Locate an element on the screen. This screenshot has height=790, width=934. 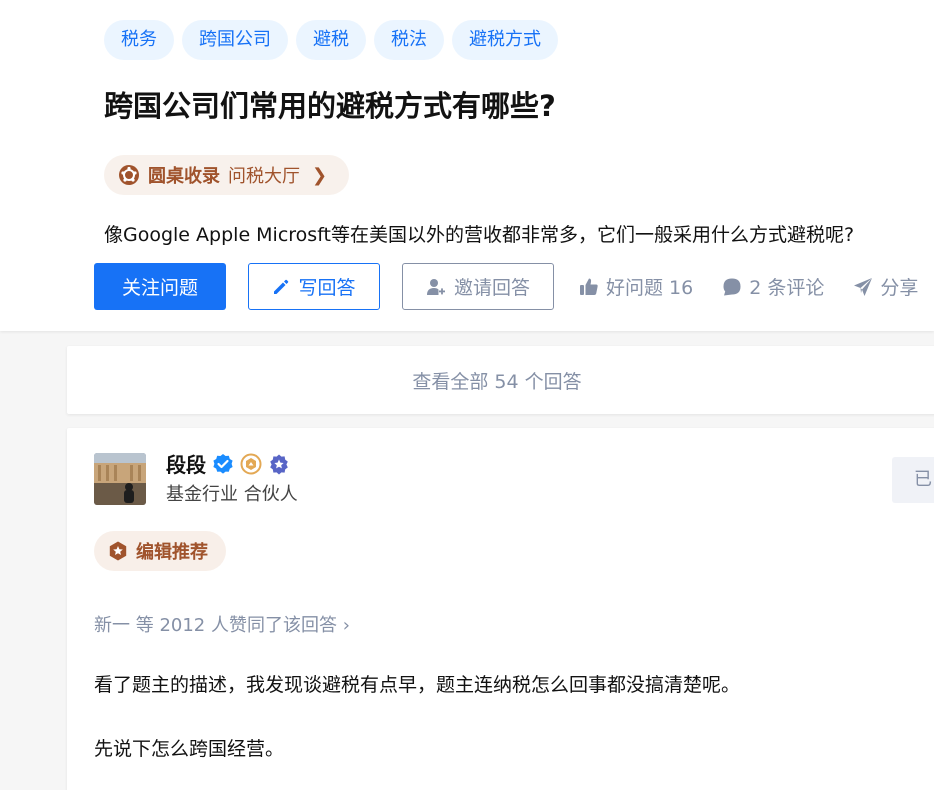
avatar is located at coordinates (120, 479).